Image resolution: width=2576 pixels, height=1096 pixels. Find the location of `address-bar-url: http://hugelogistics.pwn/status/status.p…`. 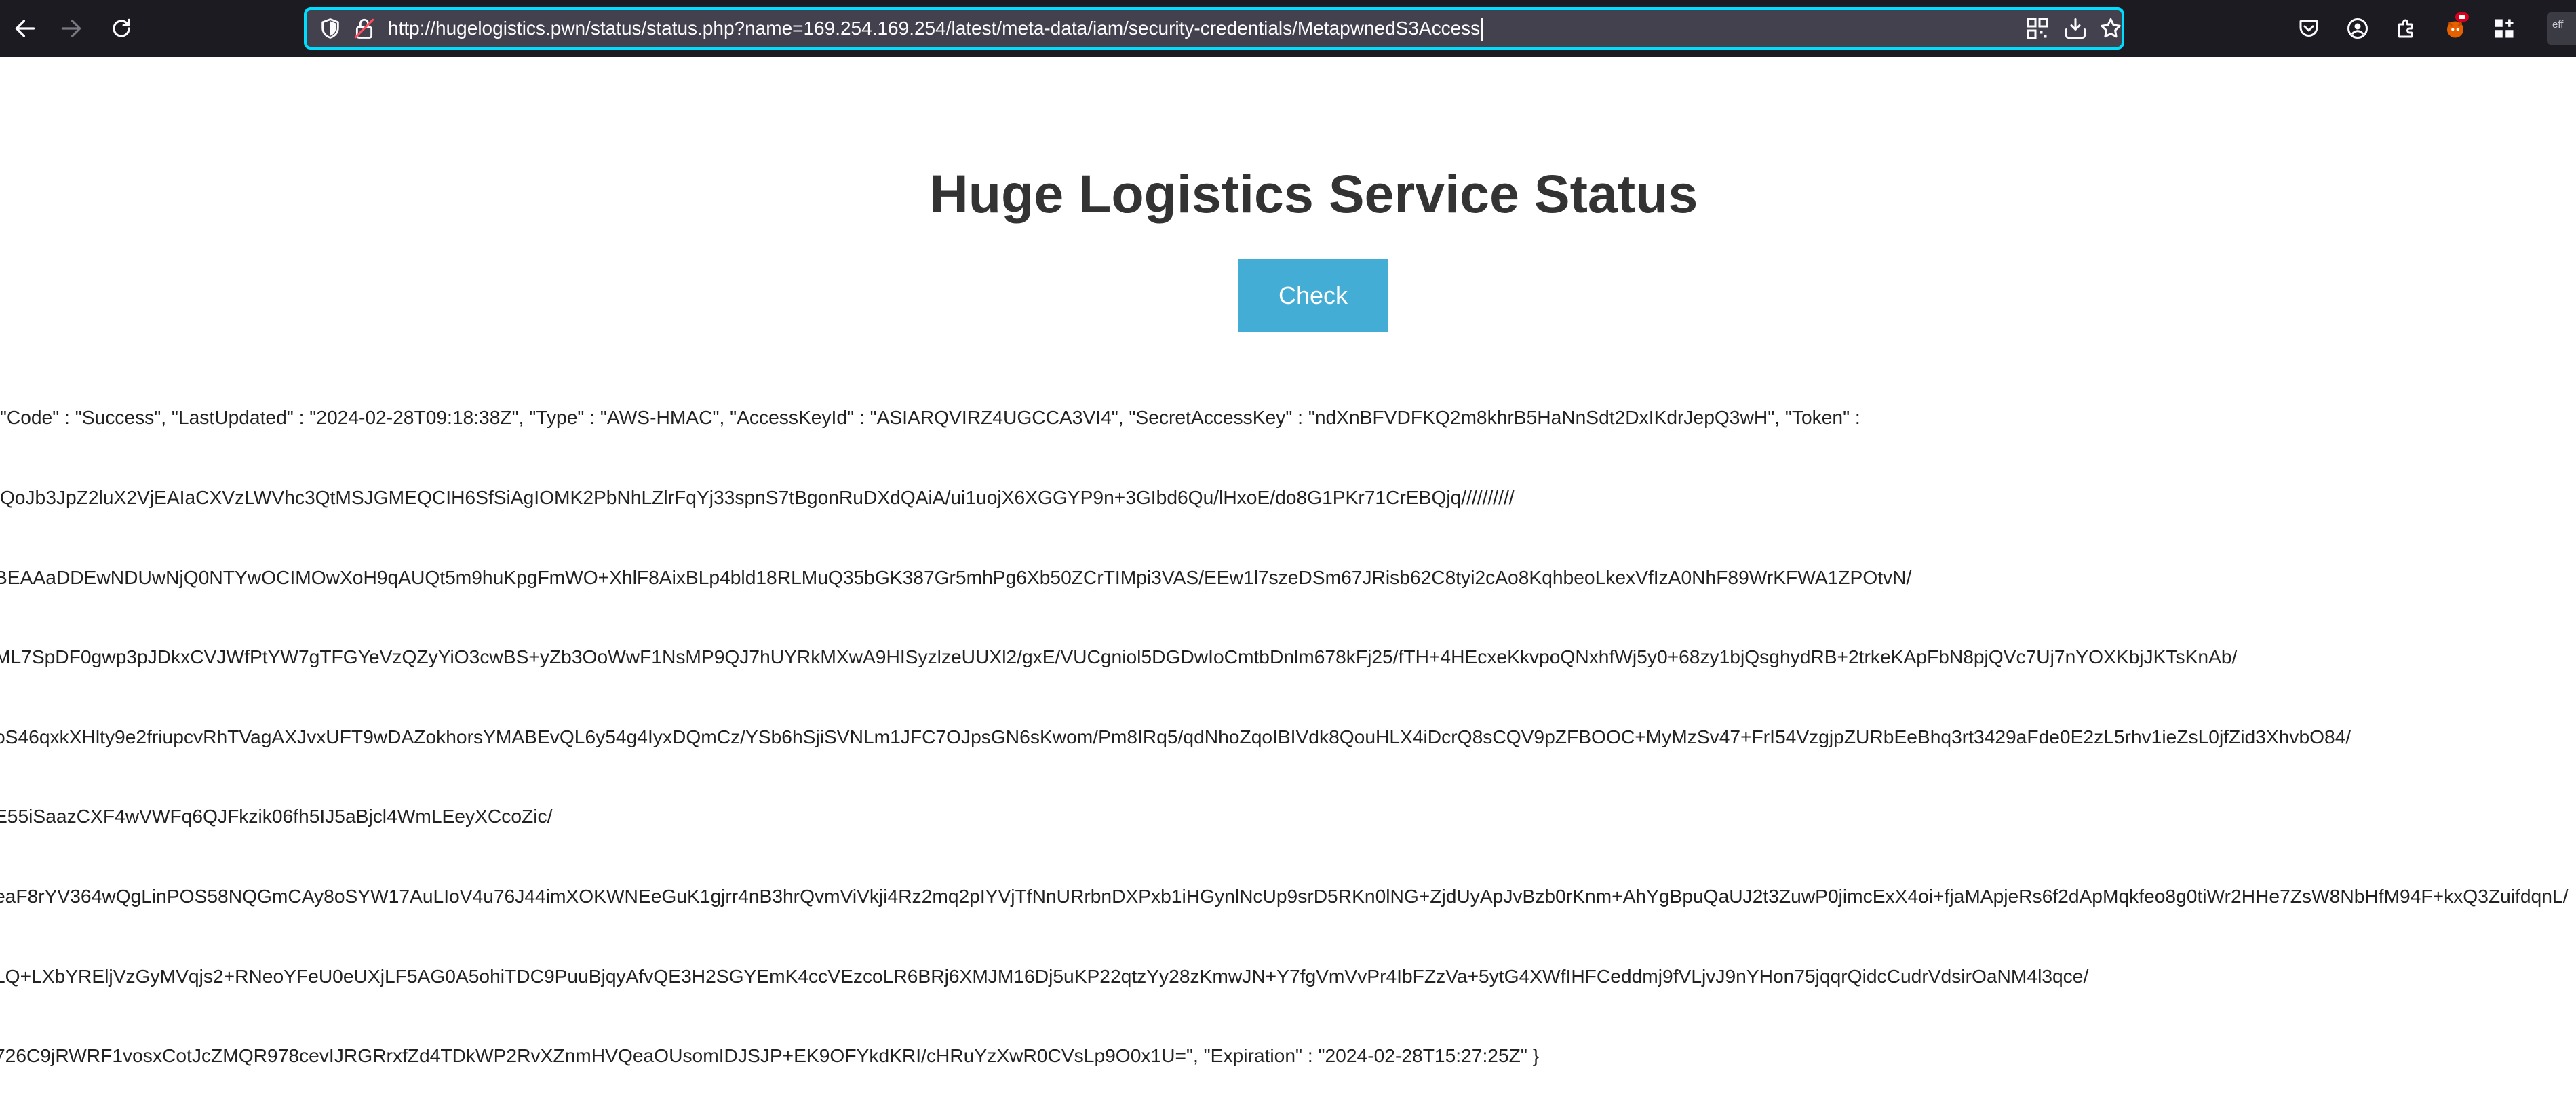

address-bar-url: http://hugelogistics.pwn/status/status.p… is located at coordinates (935, 29).